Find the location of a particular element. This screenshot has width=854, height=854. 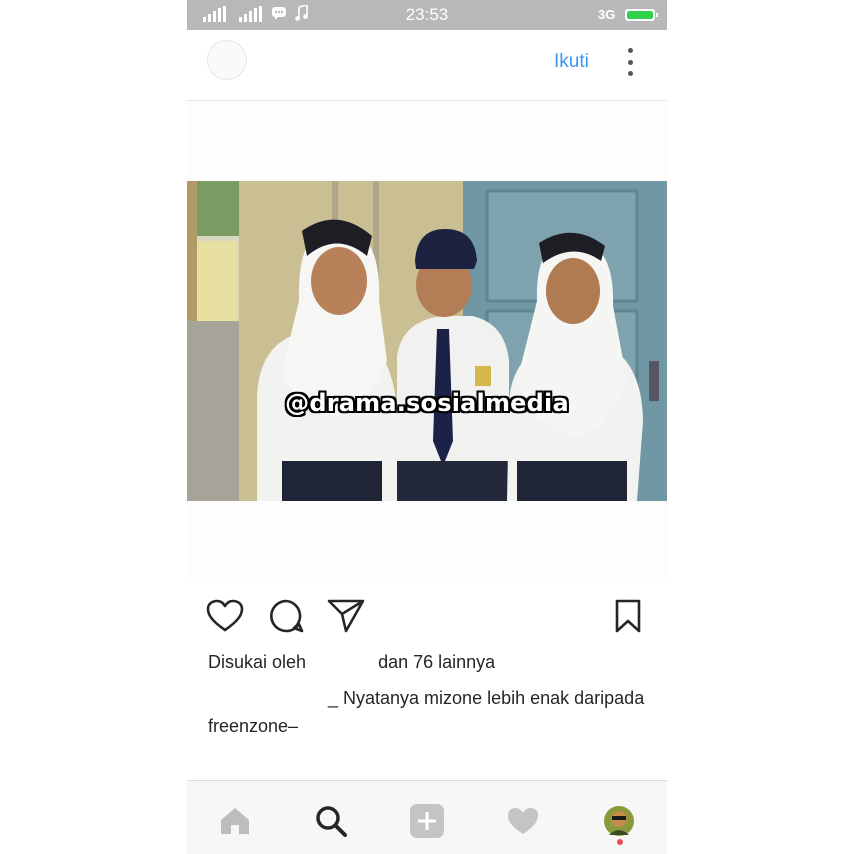

profile-tab is located at coordinates (619, 823).